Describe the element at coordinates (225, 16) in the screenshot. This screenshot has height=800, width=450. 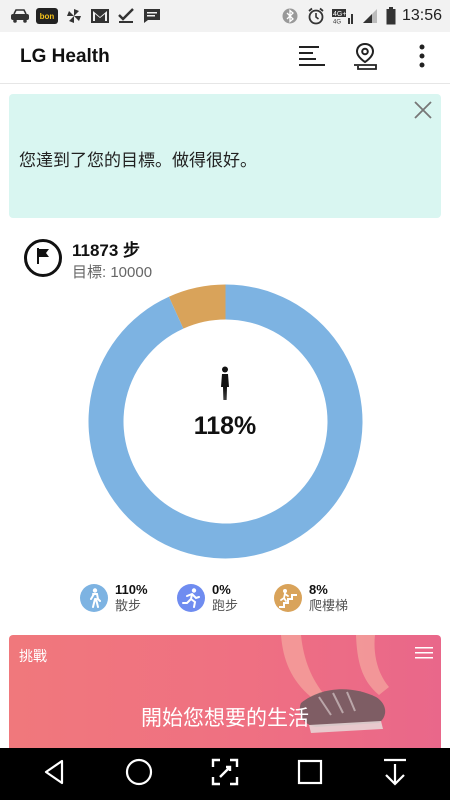
I see `status-bar: bon 4G+ 4G 13:56` at that location.